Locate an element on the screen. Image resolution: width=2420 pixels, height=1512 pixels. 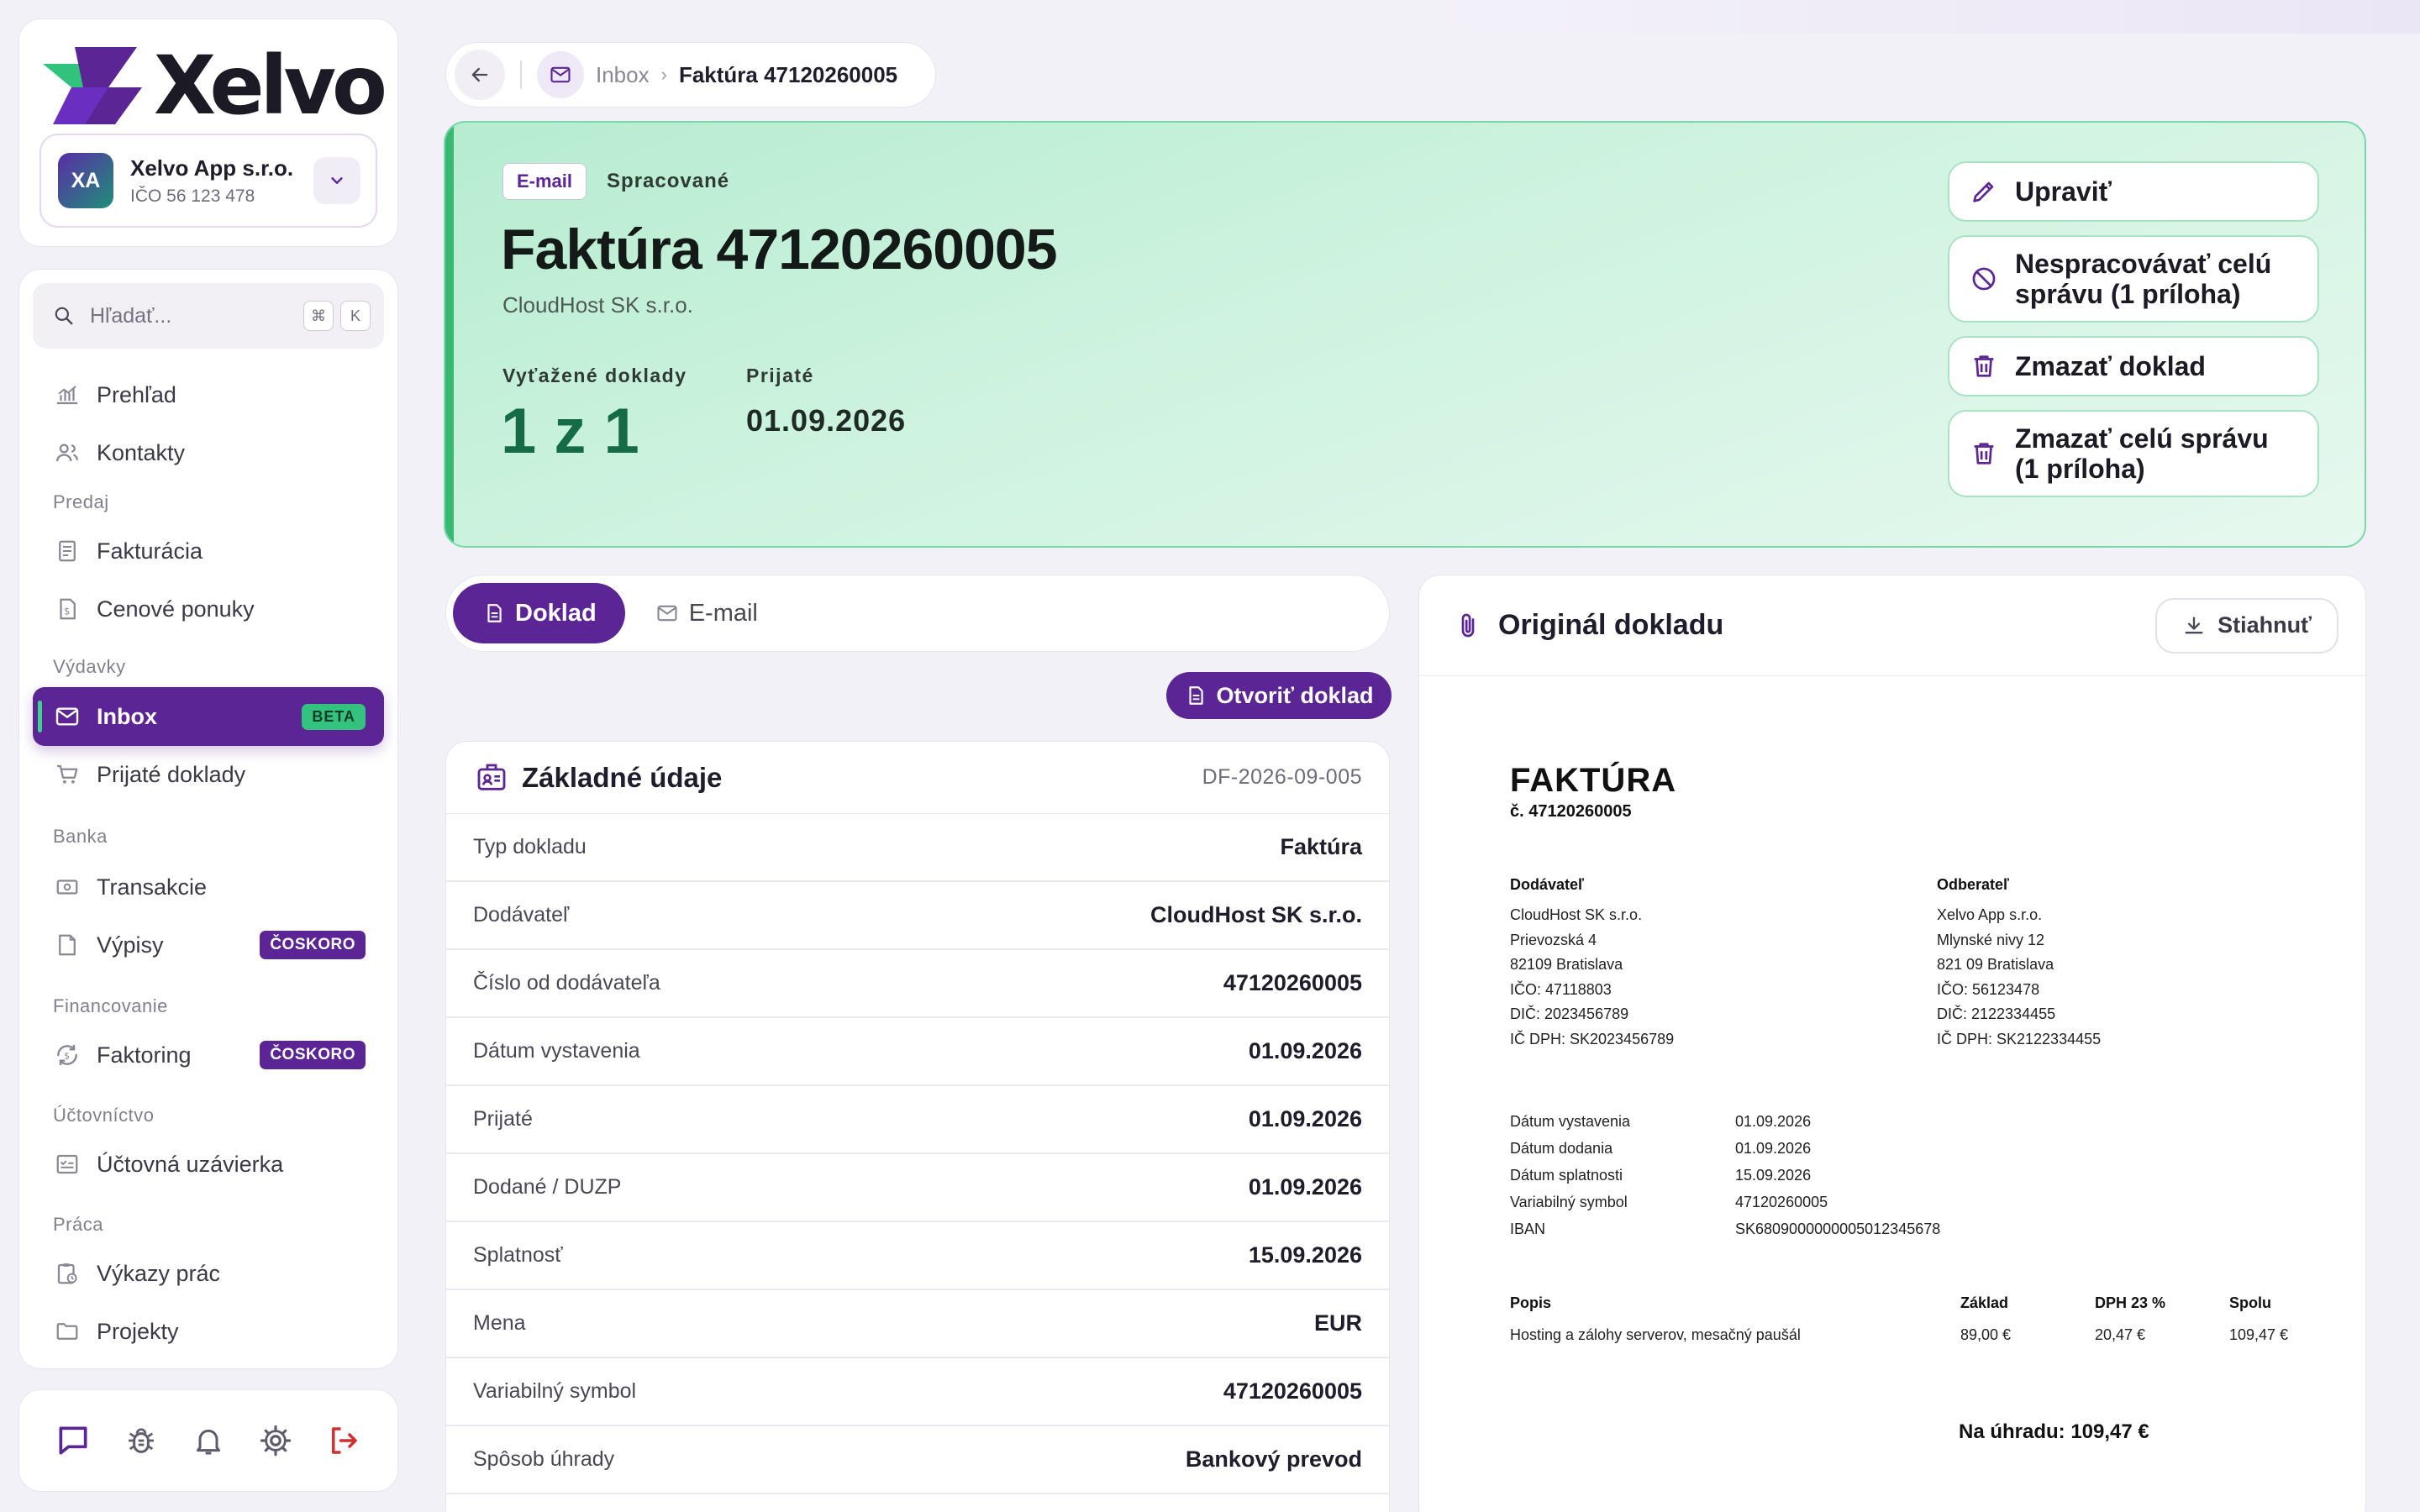
supplier-line: 82109 Bratislava is located at coordinates (1566, 964).